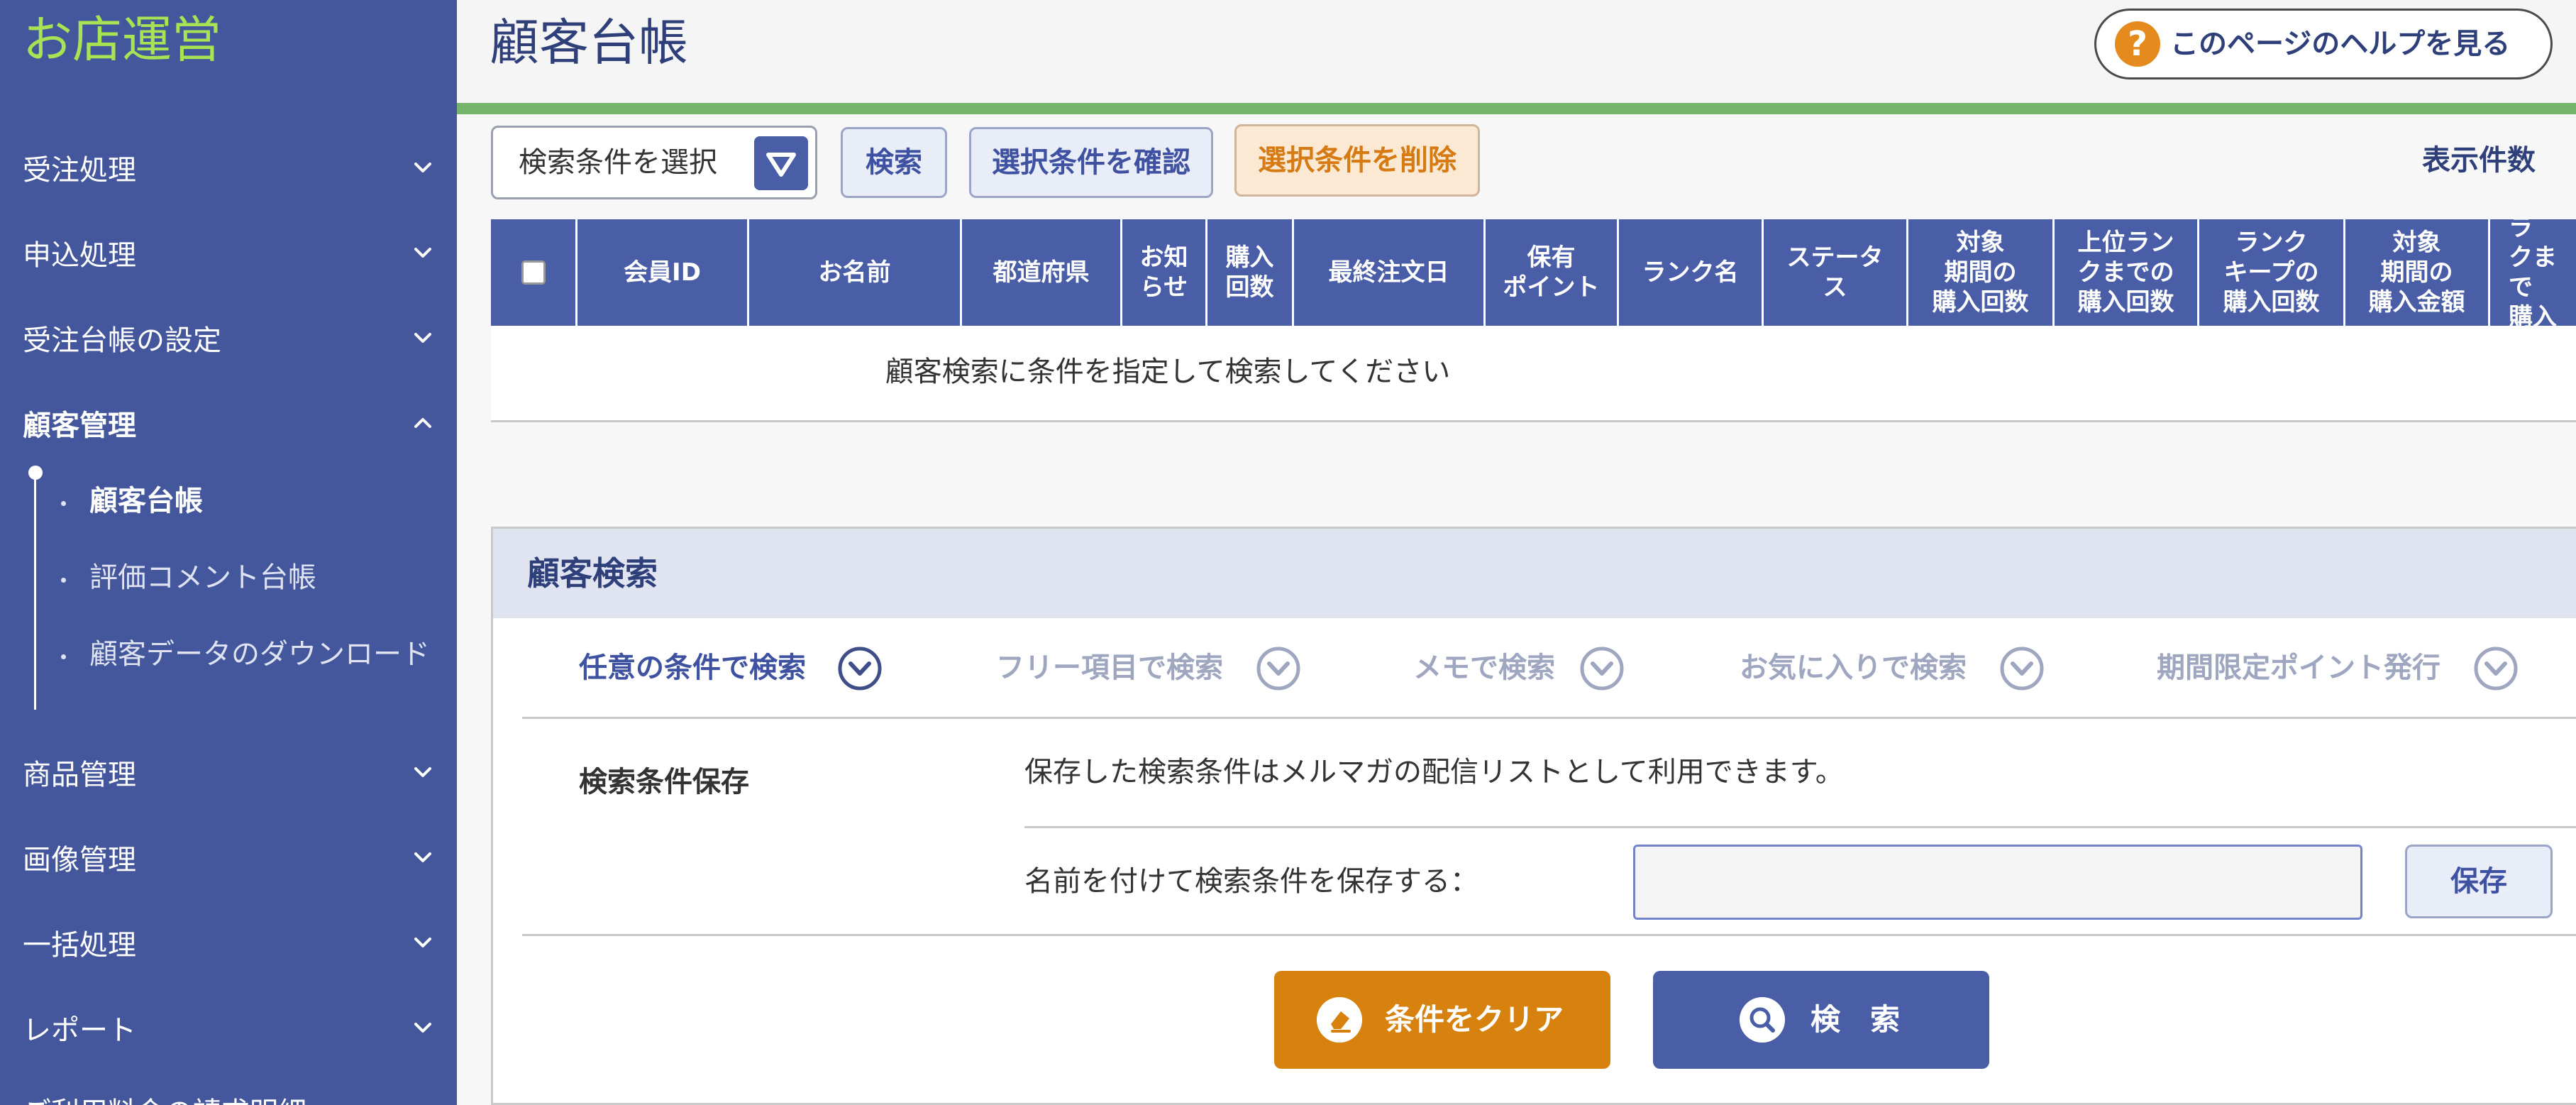  What do you see at coordinates (1552, 272) in the screenshot?
I see `column-header: 保有 ポイント` at bounding box center [1552, 272].